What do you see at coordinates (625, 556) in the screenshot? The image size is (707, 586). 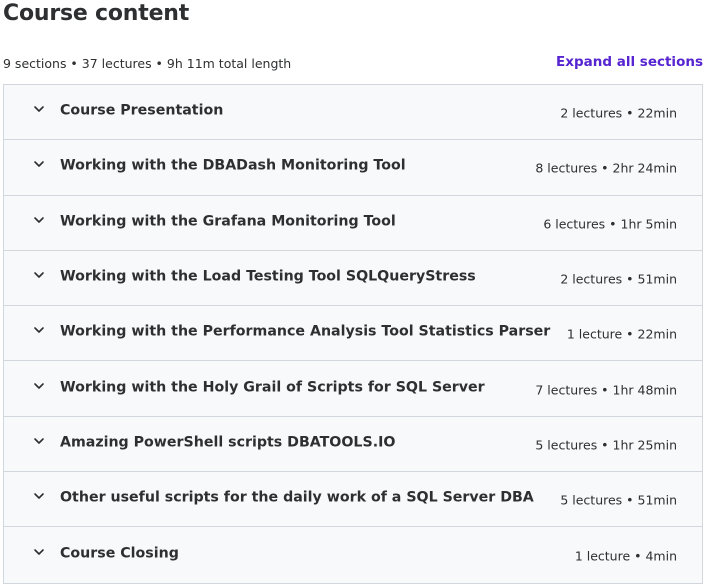 I see `section-meta: 1 lecture • 4min` at bounding box center [625, 556].